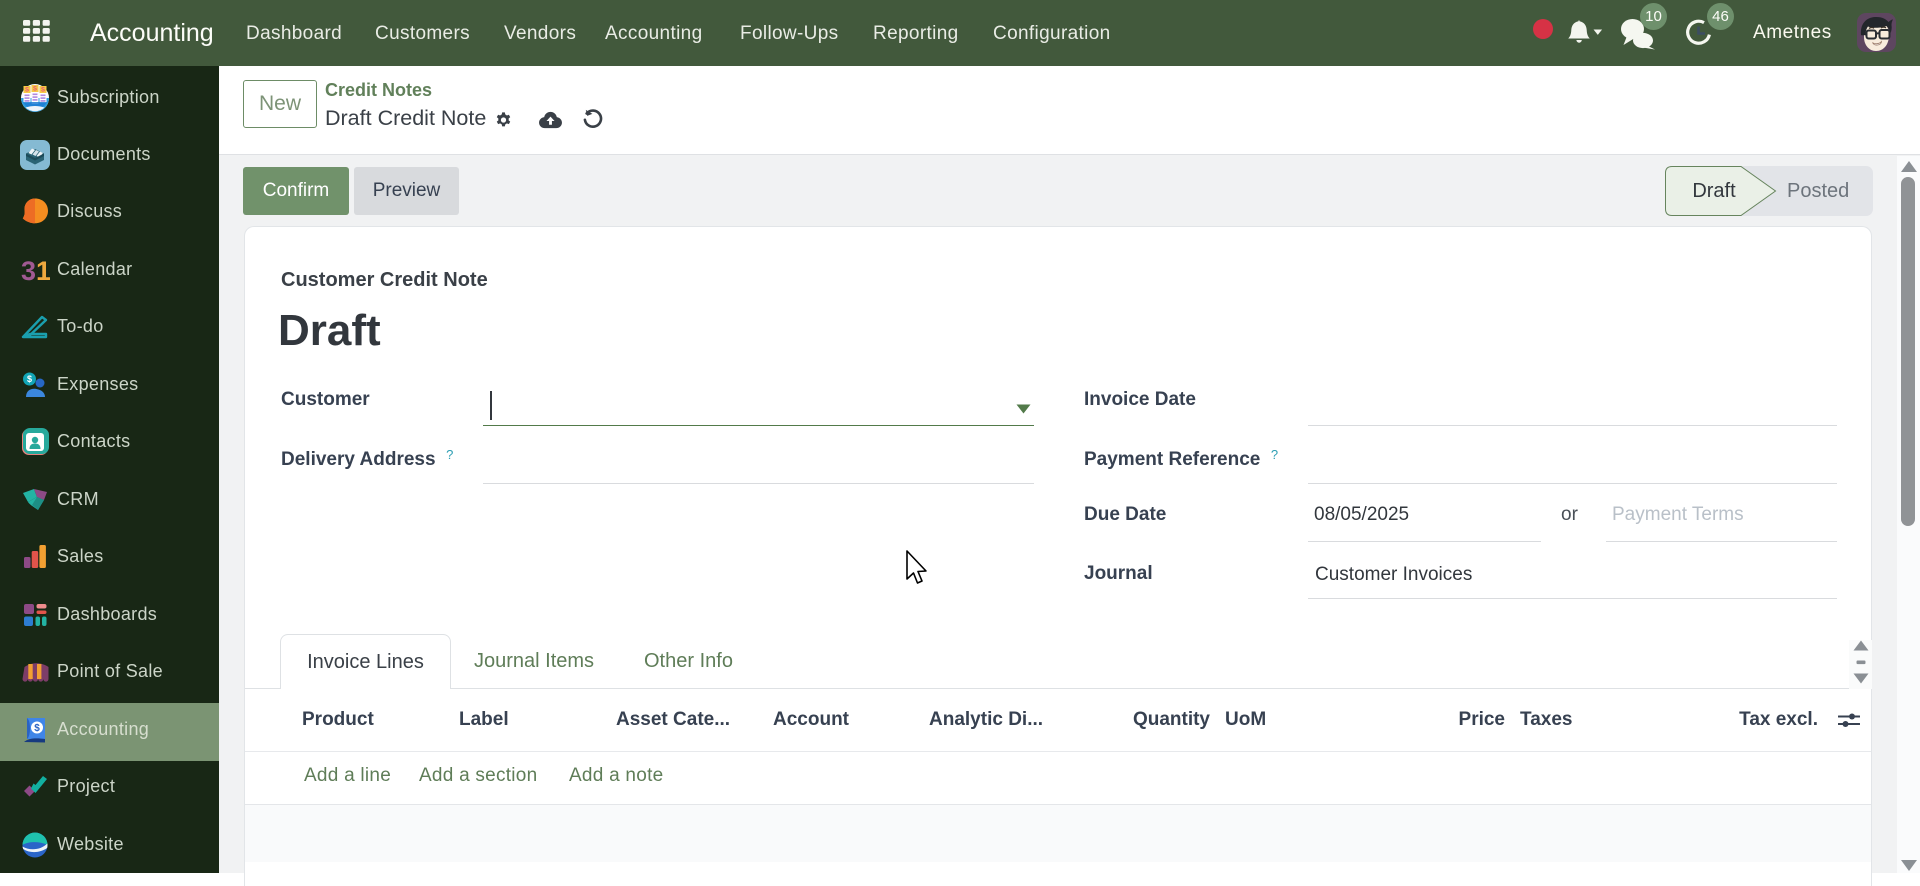 This screenshot has height=886, width=1920. Describe the element at coordinates (28, 270) in the screenshot. I see `svg-text: 3` at that location.